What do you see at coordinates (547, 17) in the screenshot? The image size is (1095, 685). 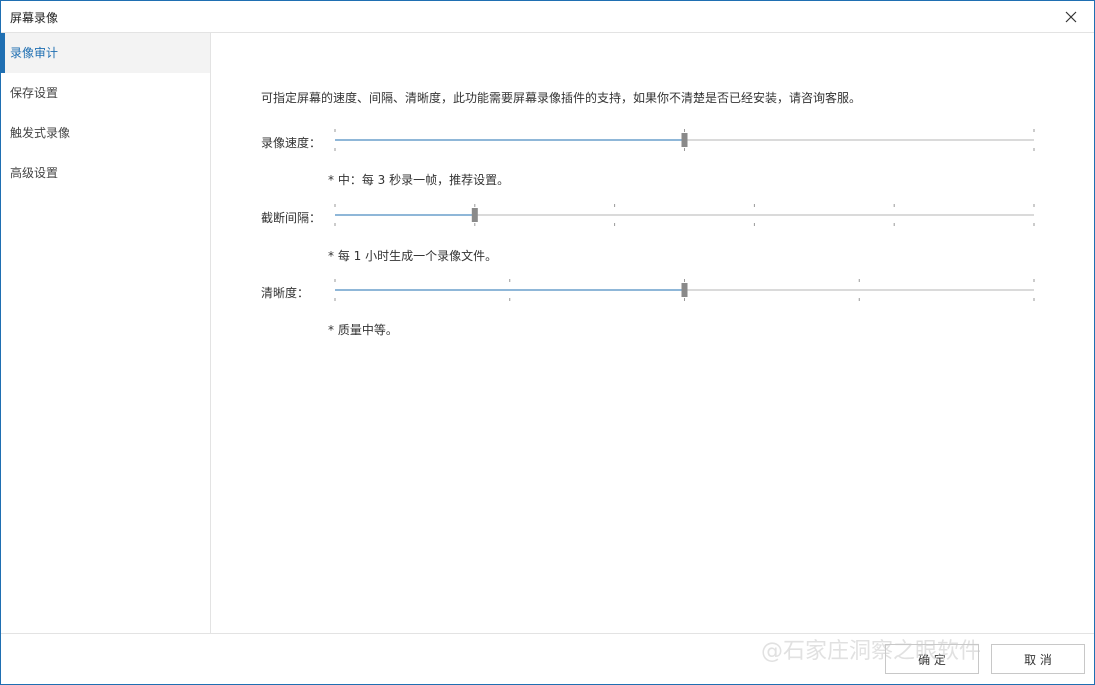 I see `title-bar: 屏幕录像` at bounding box center [547, 17].